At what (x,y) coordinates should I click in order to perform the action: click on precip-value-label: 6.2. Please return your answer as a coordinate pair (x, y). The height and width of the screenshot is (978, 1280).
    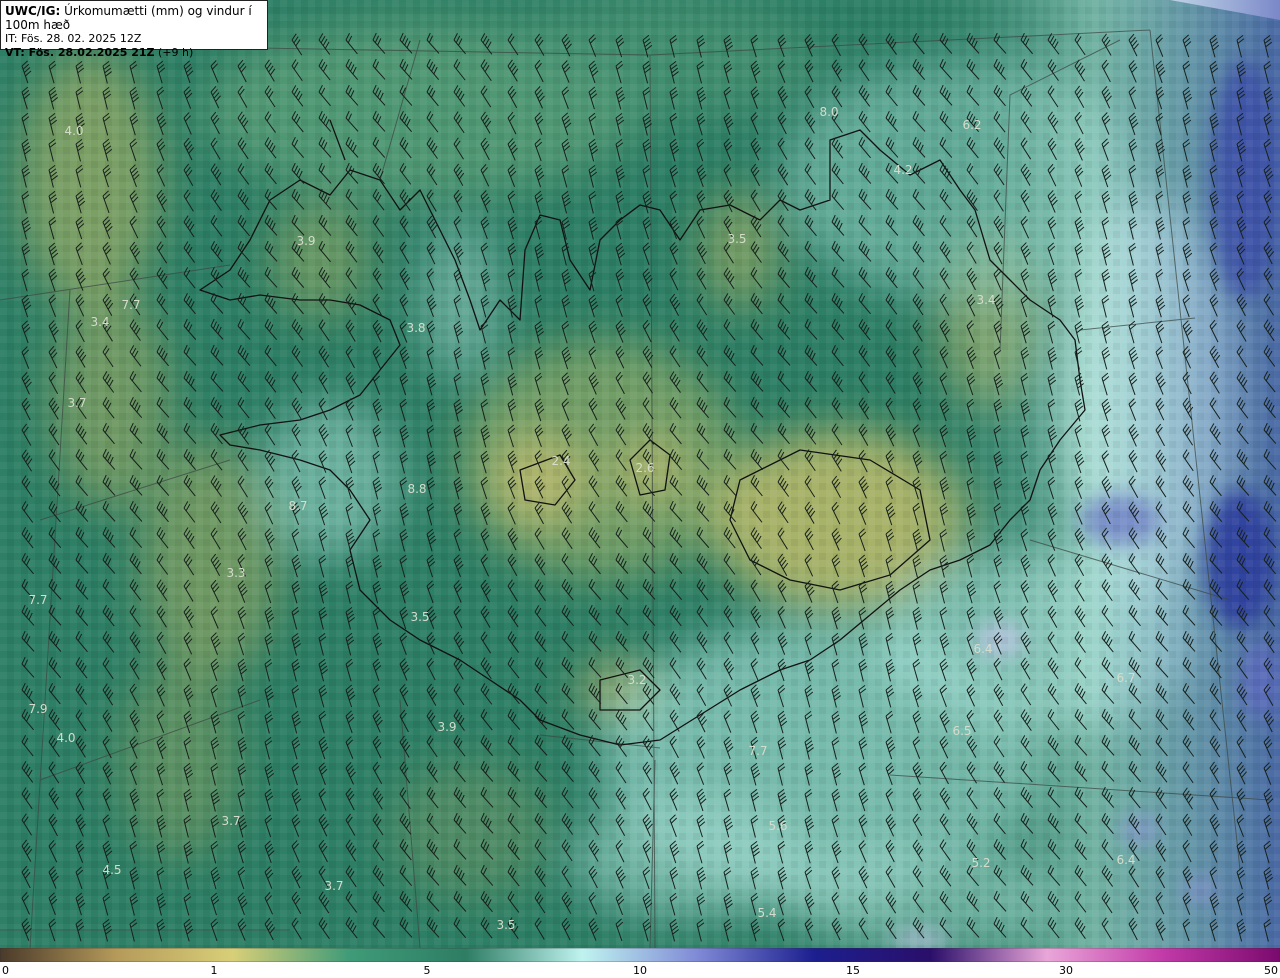
    Looking at the image, I should click on (971, 125).